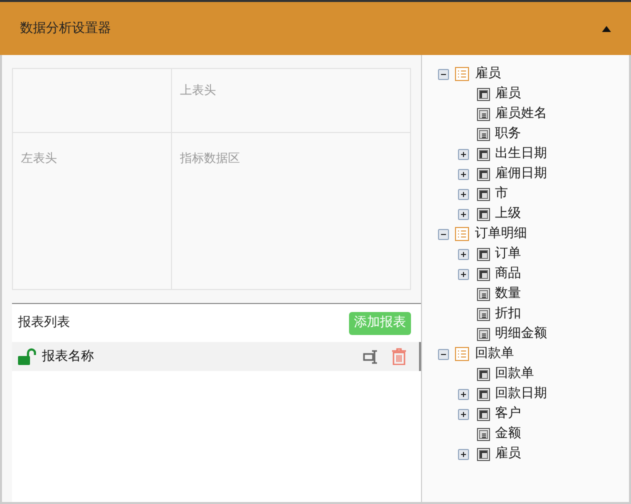 The width and height of the screenshot is (631, 504). What do you see at coordinates (508, 274) in the screenshot?
I see `tree-field-label: 商品` at bounding box center [508, 274].